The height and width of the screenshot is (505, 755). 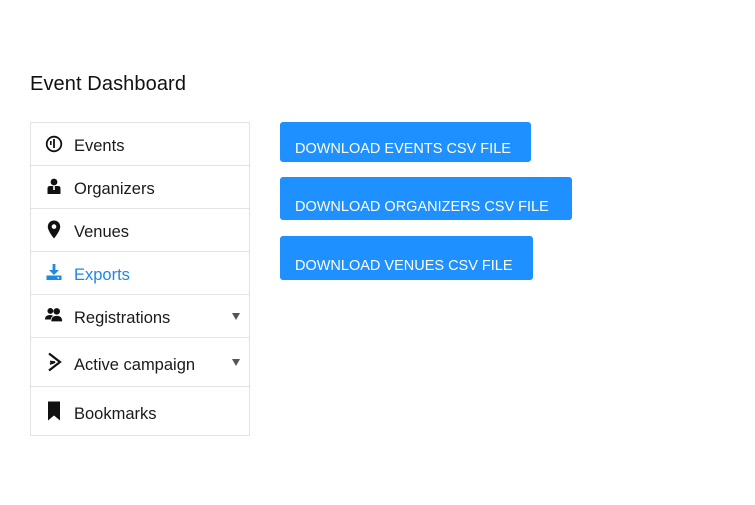 What do you see at coordinates (140, 144) in the screenshot?
I see `sidebar-item-events: Events` at bounding box center [140, 144].